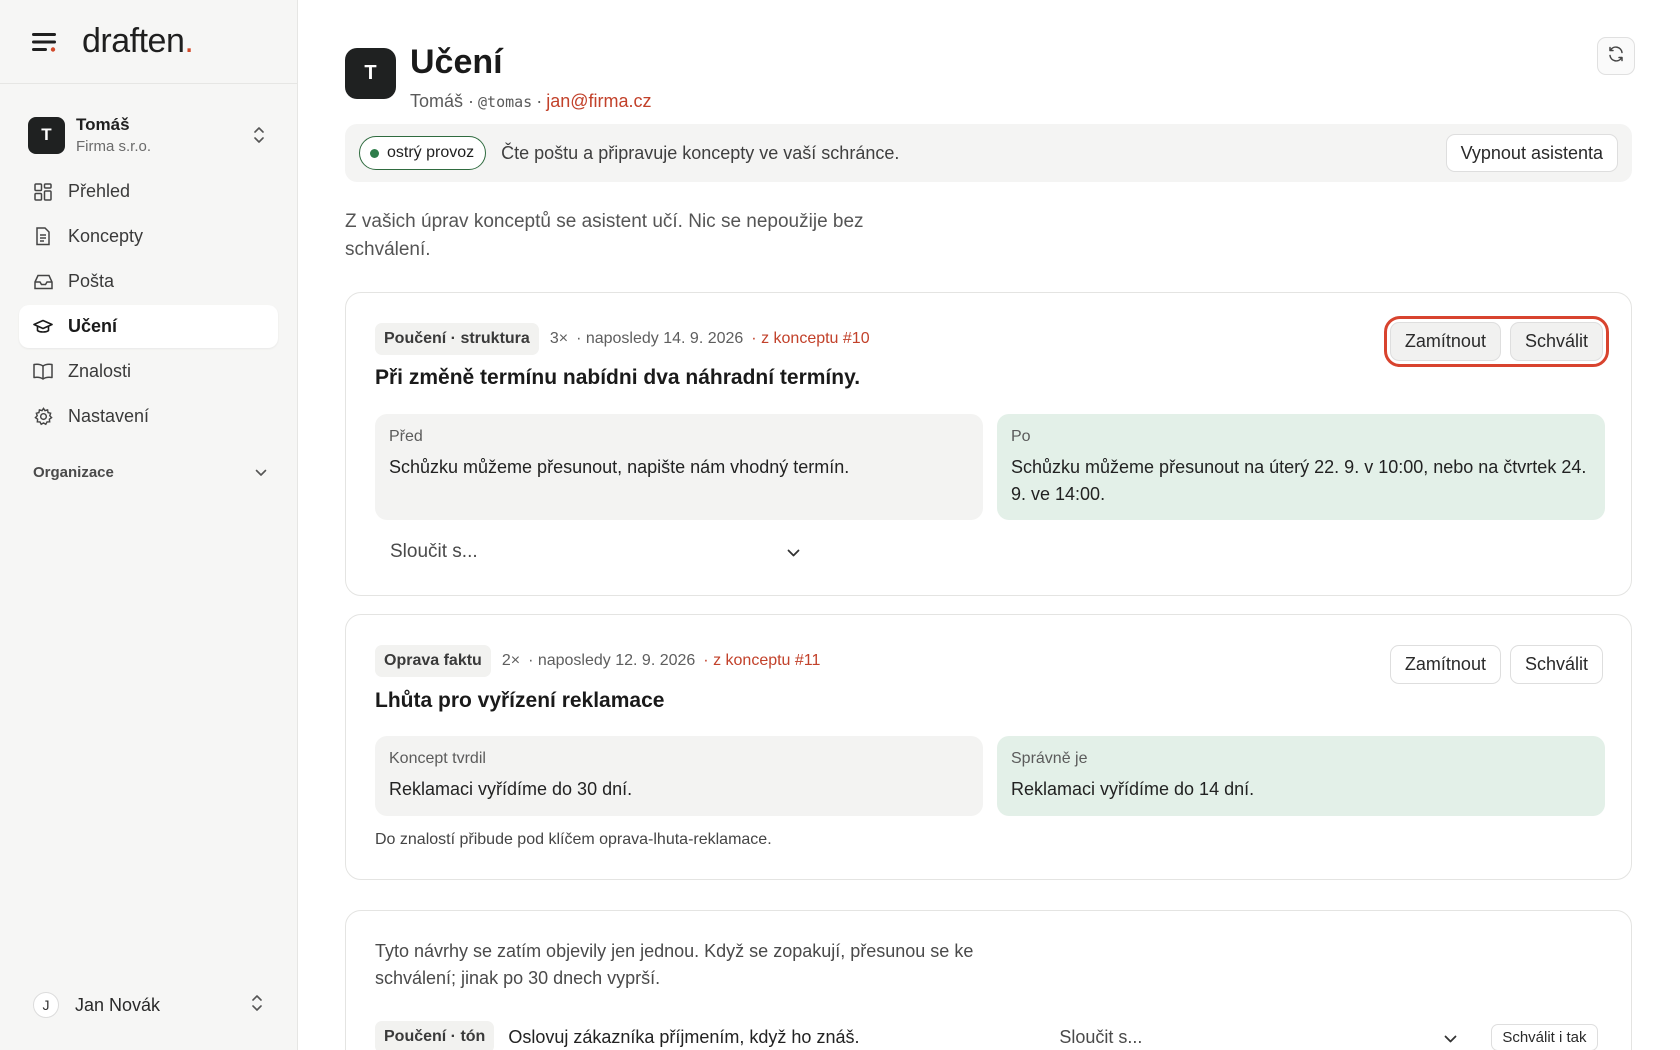 The height and width of the screenshot is (1050, 1680). Describe the element at coordinates (1021, 436) in the screenshot. I see `after-label: Po` at that location.